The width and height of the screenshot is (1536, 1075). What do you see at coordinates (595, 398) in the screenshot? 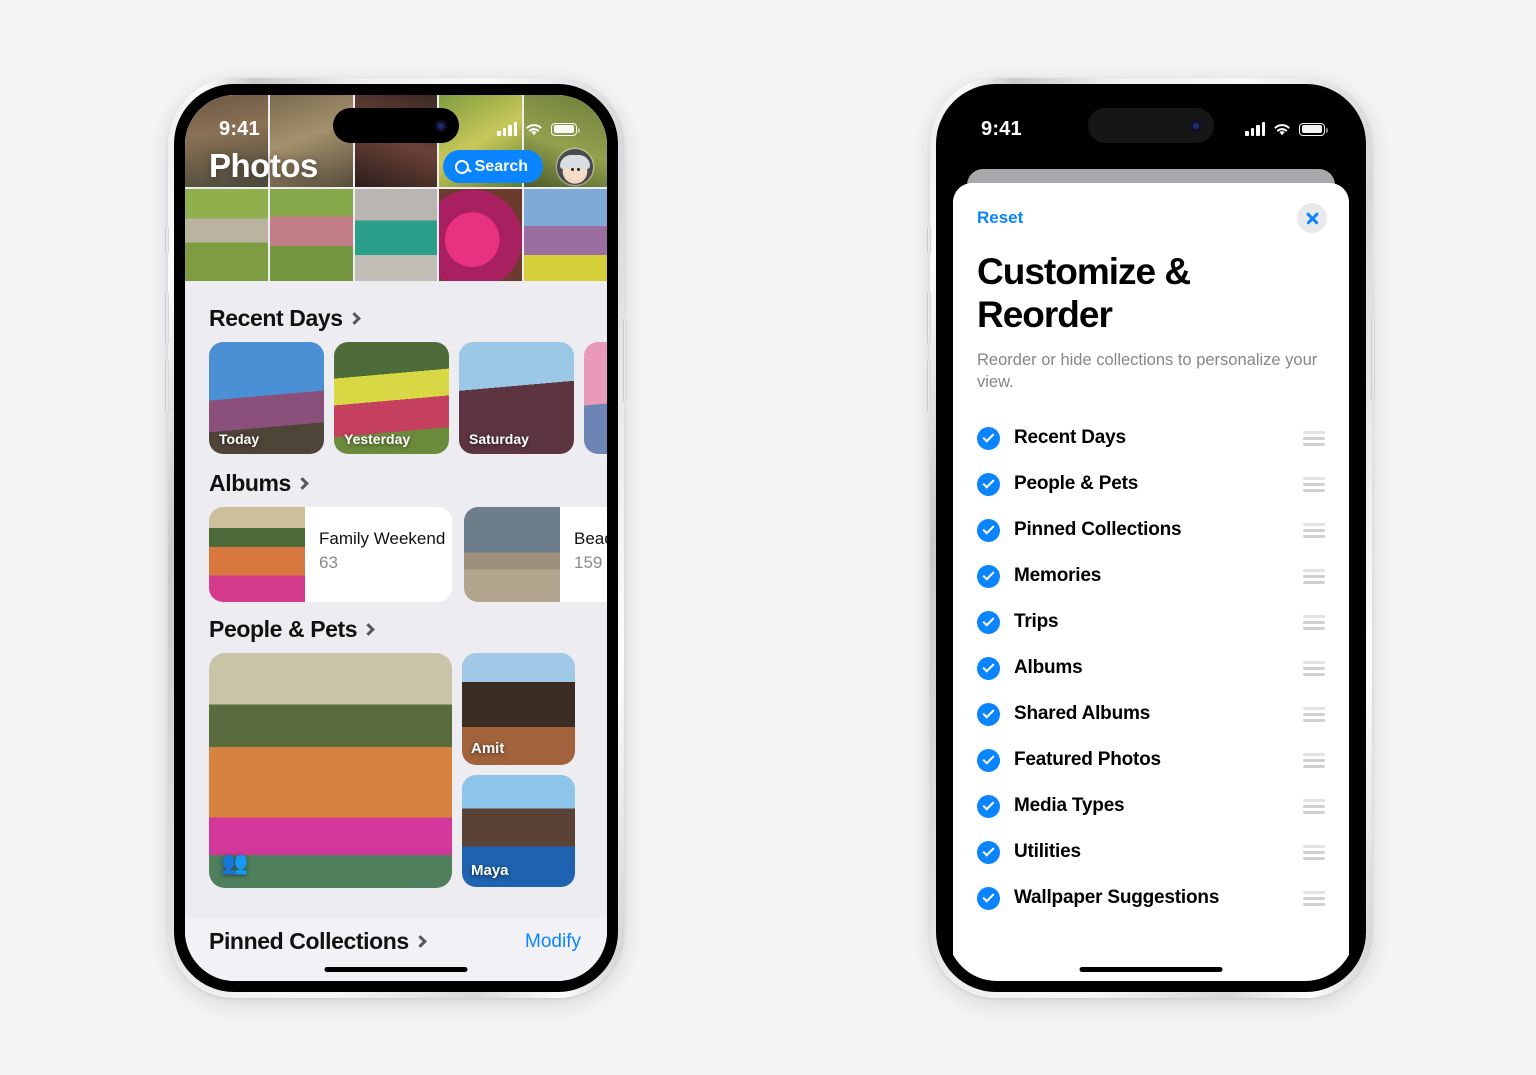
I see `recent-day-card` at bounding box center [595, 398].